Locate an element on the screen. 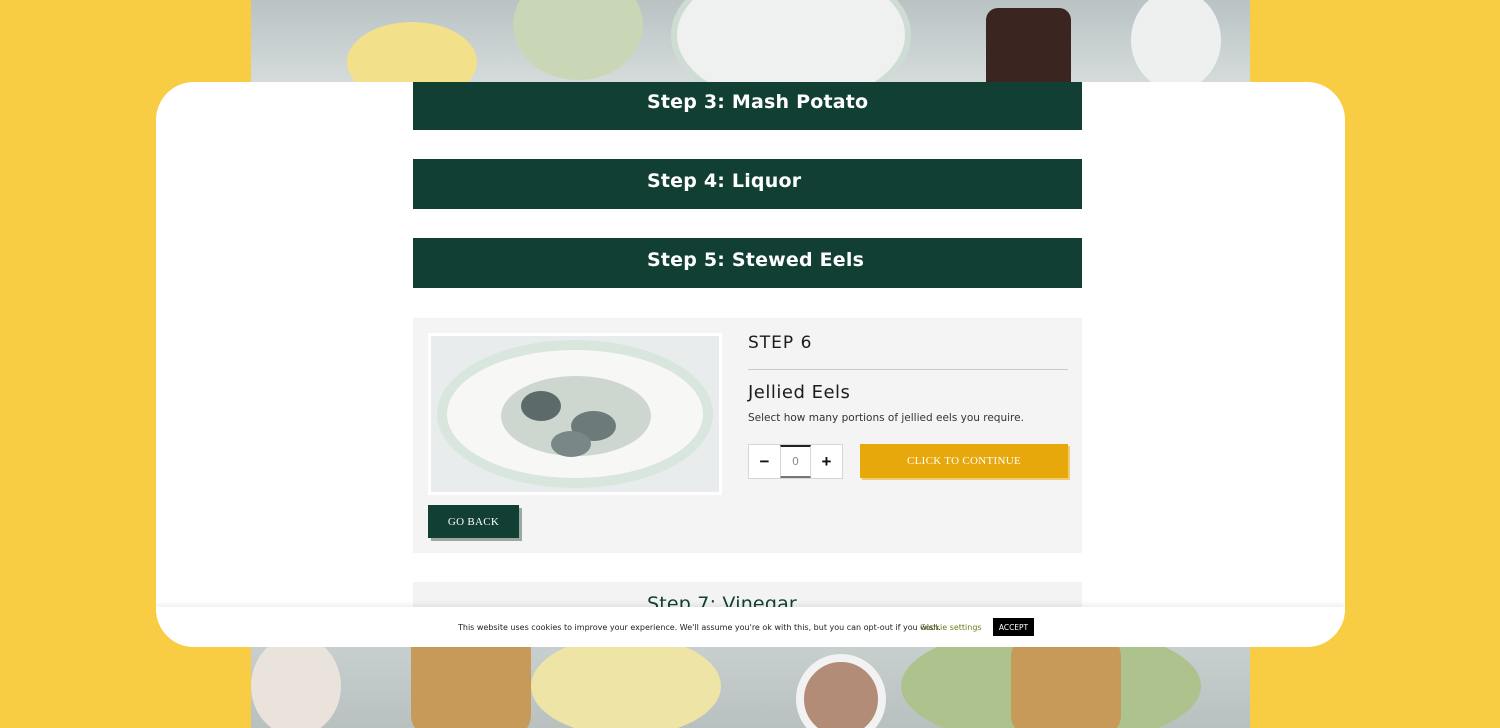 The height and width of the screenshot is (728, 1500). increment-button: + is located at coordinates (826, 461).